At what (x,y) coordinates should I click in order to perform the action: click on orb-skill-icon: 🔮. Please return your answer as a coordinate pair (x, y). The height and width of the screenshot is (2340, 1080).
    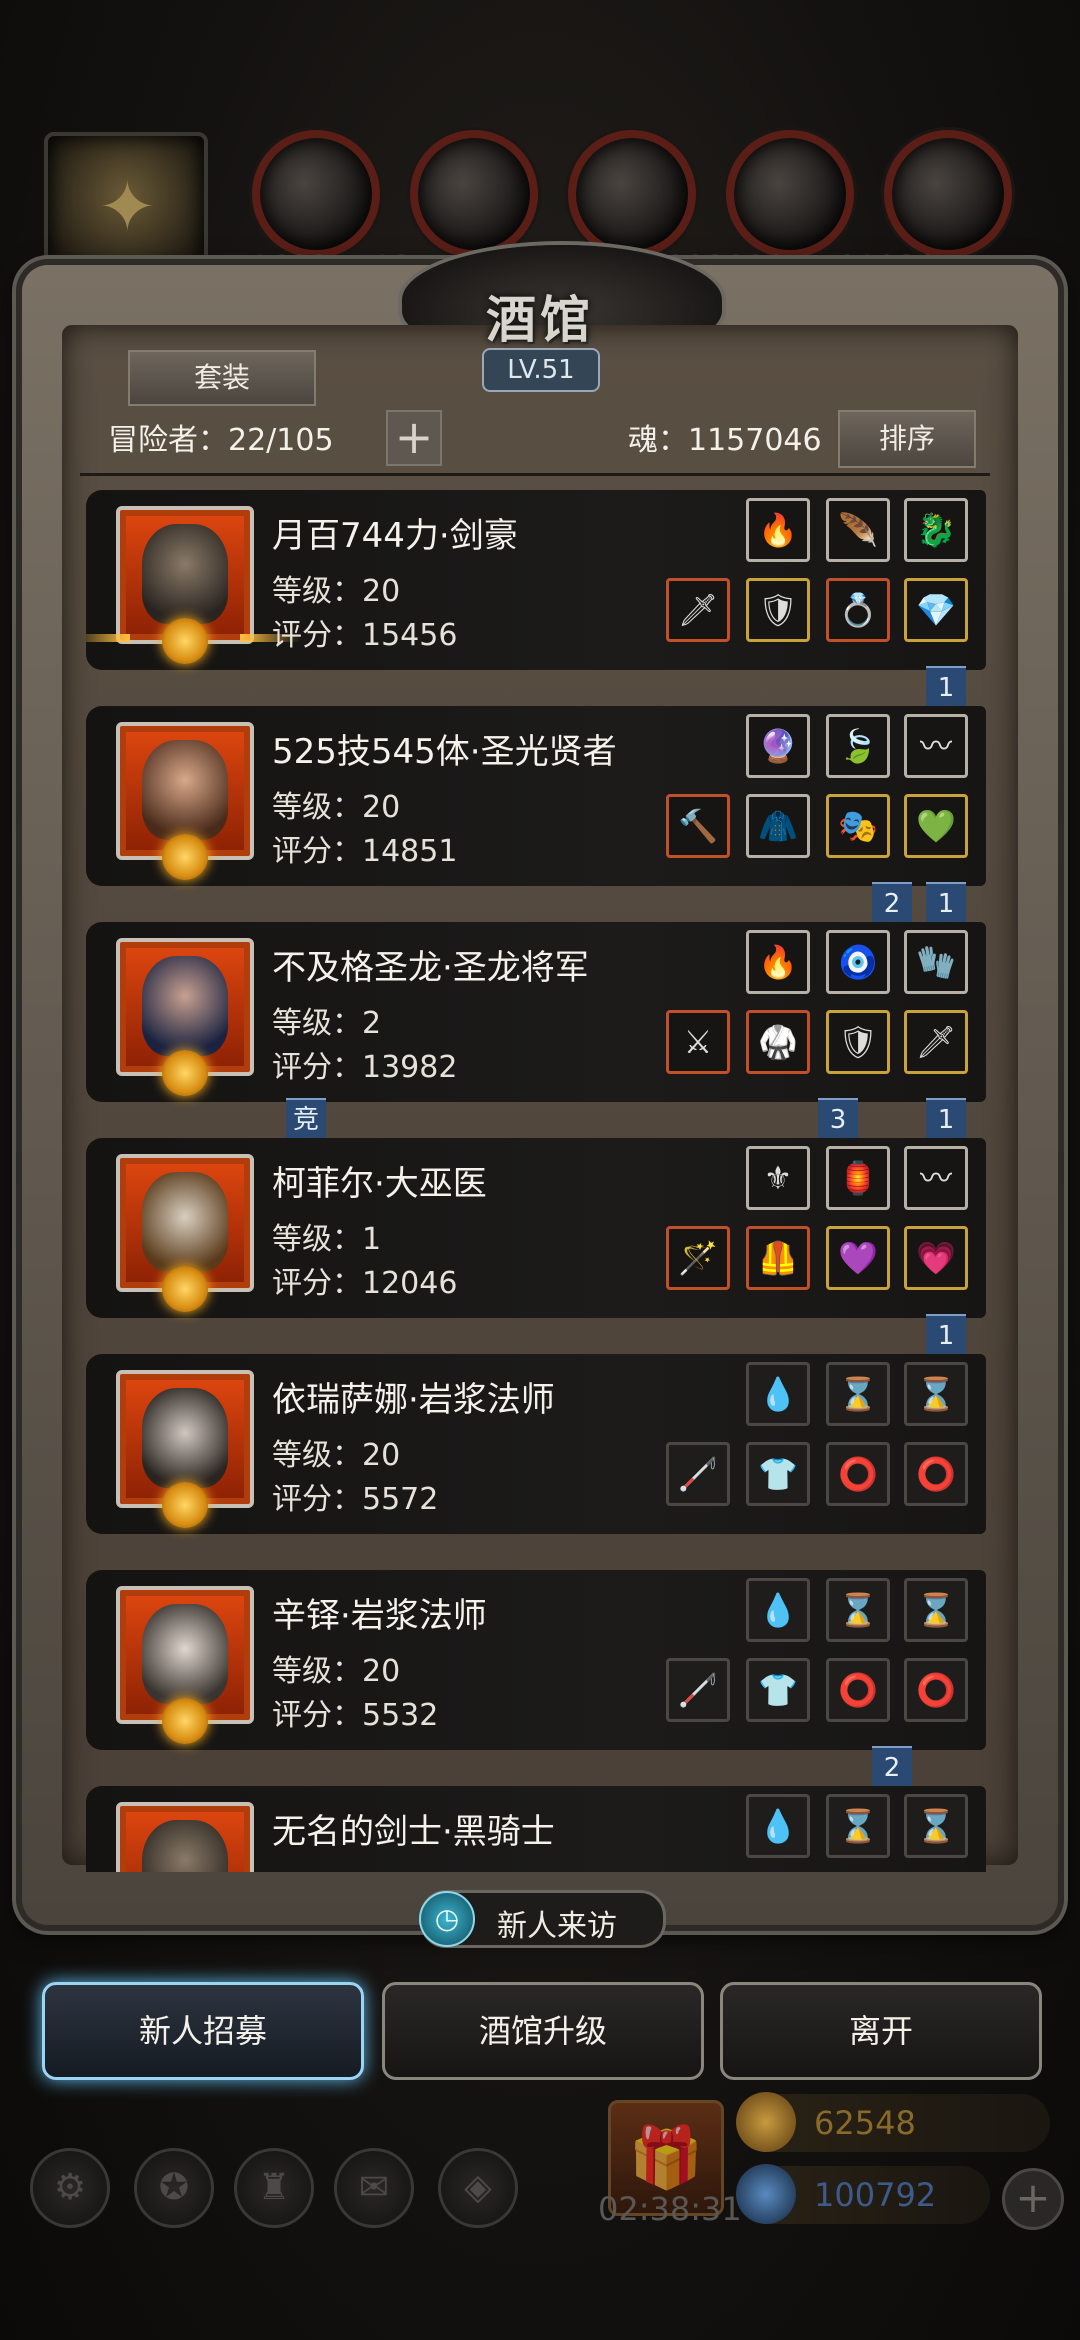
    Looking at the image, I should click on (778, 746).